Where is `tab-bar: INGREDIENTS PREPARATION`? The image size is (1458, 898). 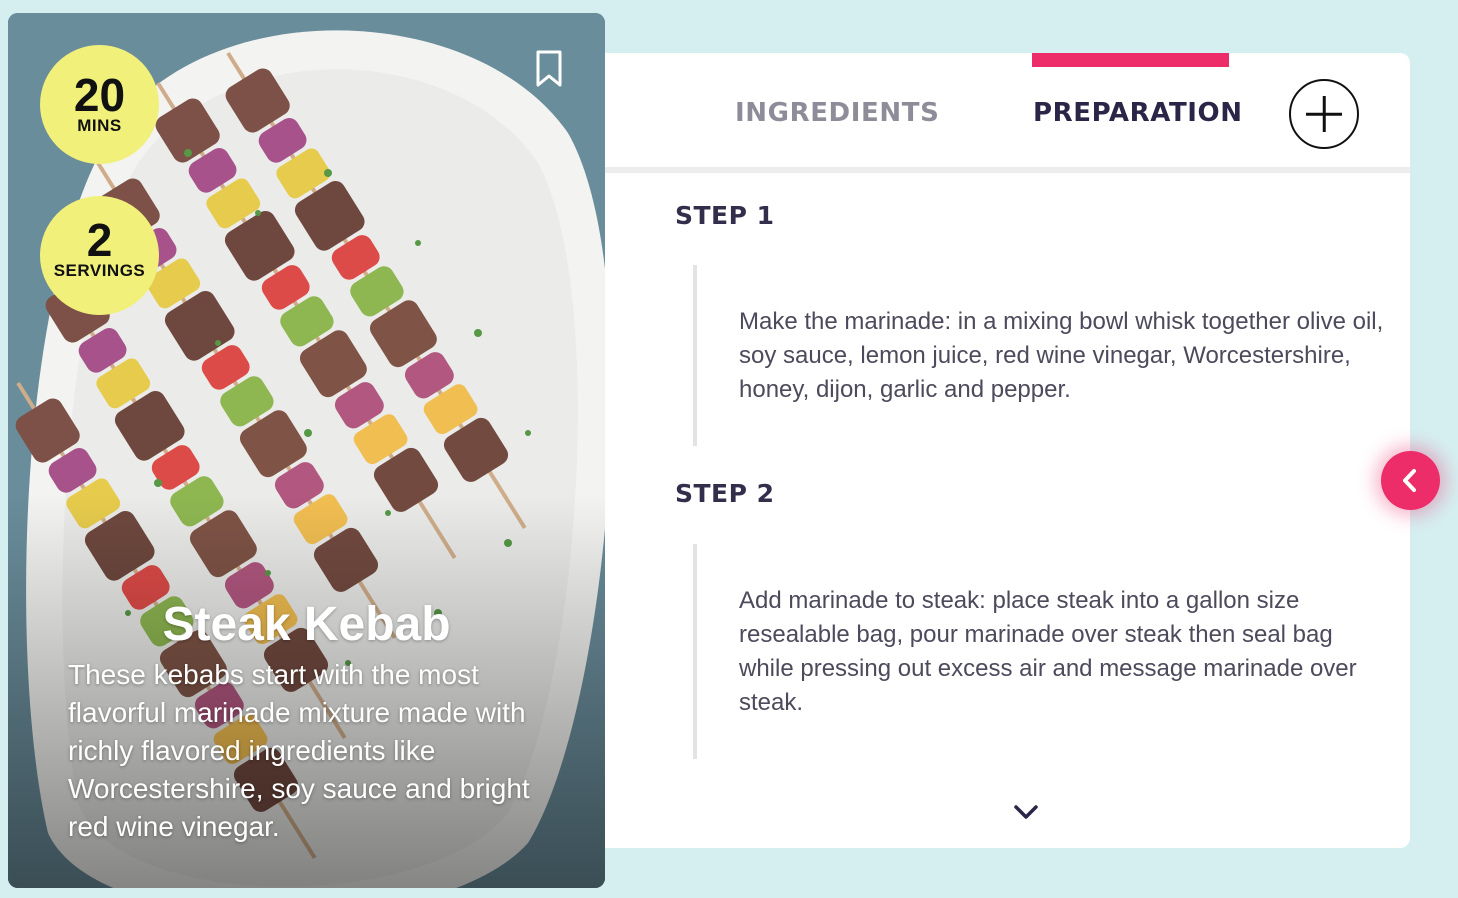 tab-bar: INGREDIENTS PREPARATION is located at coordinates (1000, 113).